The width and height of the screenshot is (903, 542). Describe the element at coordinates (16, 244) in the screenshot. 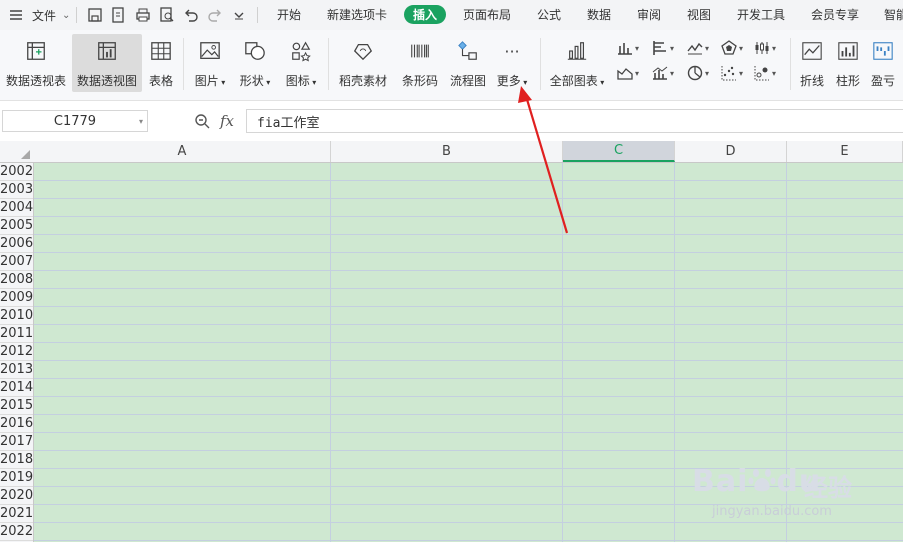

I see `row-header: 2006` at that location.